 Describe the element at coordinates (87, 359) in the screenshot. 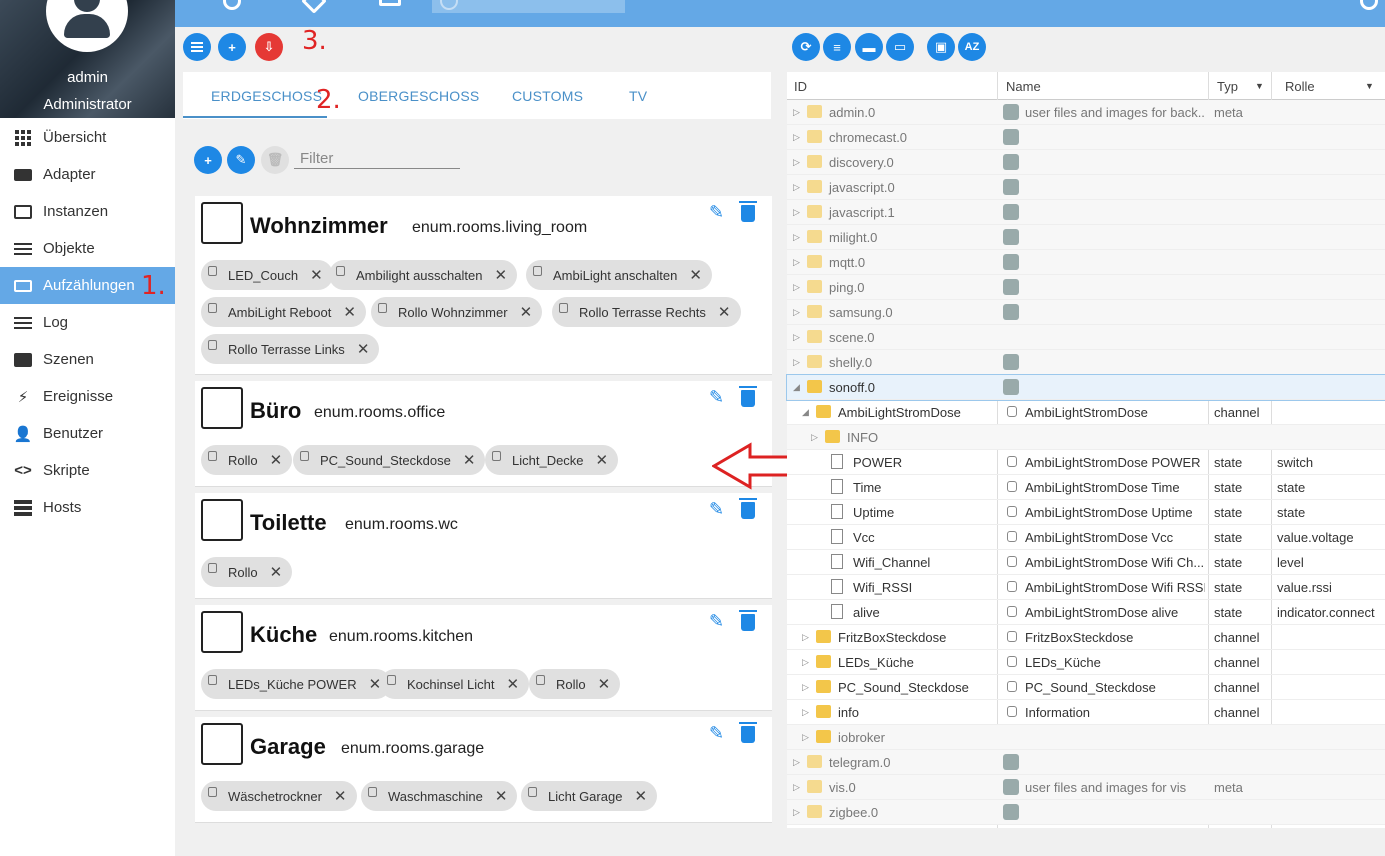

I see `sidebar-item-szenen: Szenen` at that location.